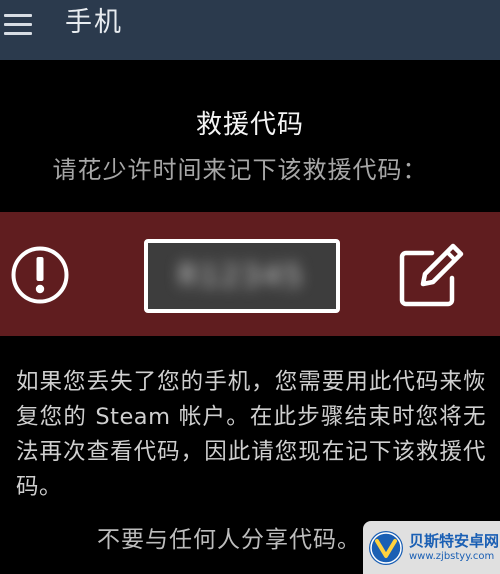 The width and height of the screenshot is (500, 574). What do you see at coordinates (229, 540) in the screenshot?
I see `share-warning: 不要与任何人分享代码。` at bounding box center [229, 540].